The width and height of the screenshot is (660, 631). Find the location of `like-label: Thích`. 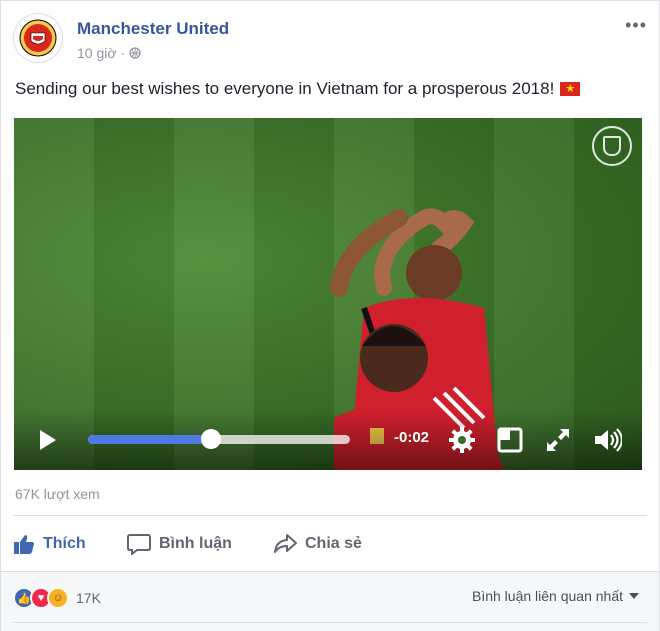

like-label: Thích is located at coordinates (64, 543).